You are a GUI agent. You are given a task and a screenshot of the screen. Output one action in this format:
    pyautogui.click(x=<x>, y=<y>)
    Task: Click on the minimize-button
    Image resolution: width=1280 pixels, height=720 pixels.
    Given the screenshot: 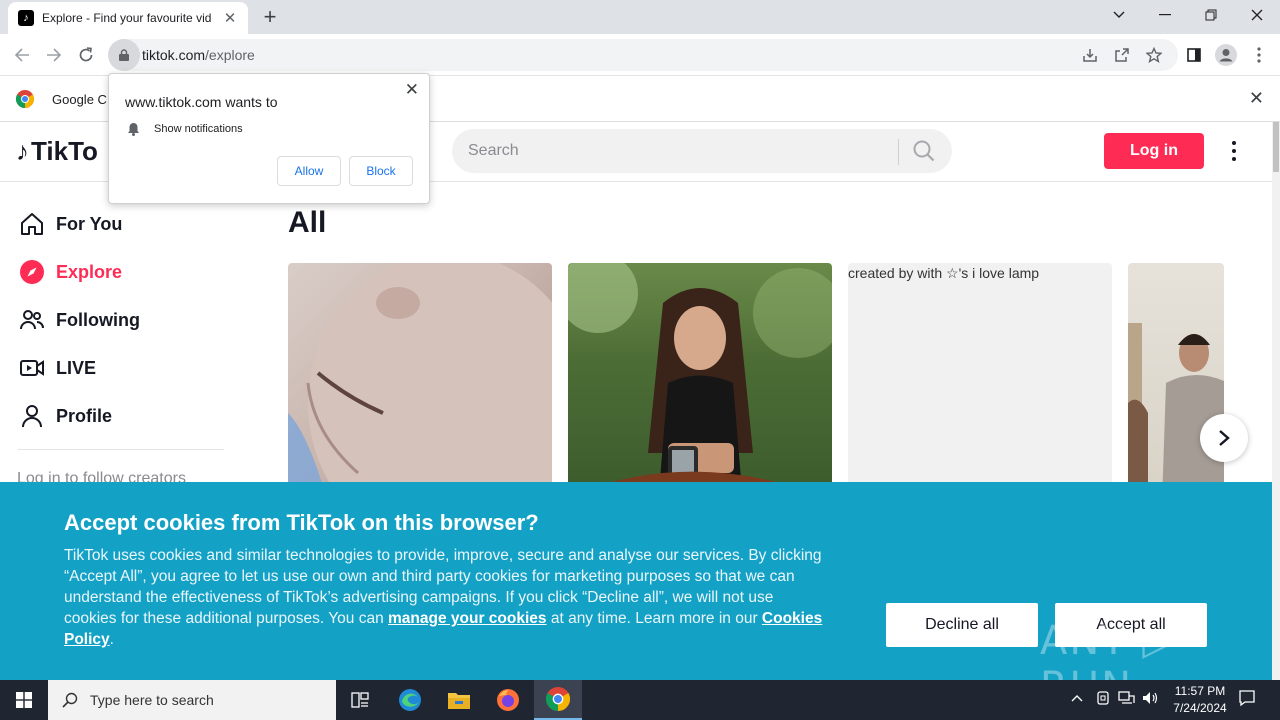 What is the action you would take?
    pyautogui.click(x=1165, y=15)
    